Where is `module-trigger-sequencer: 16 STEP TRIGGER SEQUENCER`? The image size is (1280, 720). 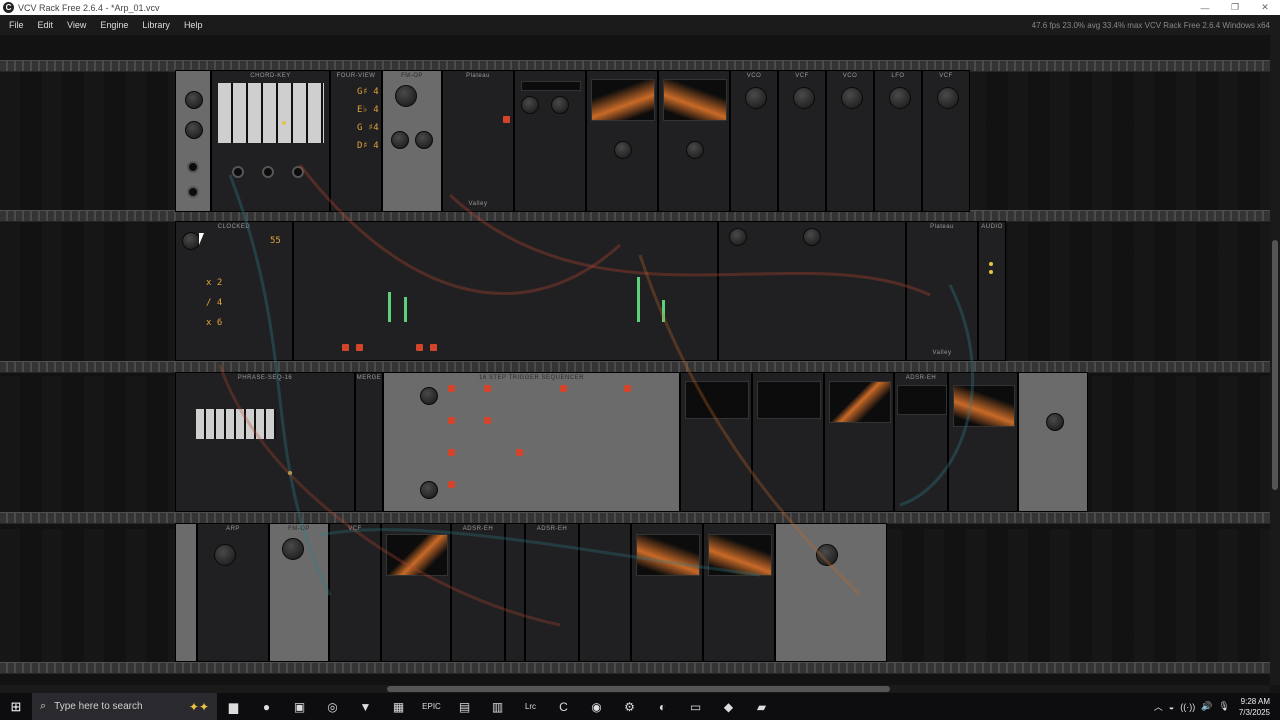 module-trigger-sequencer: 16 STEP TRIGGER SEQUENCER is located at coordinates (531, 442).